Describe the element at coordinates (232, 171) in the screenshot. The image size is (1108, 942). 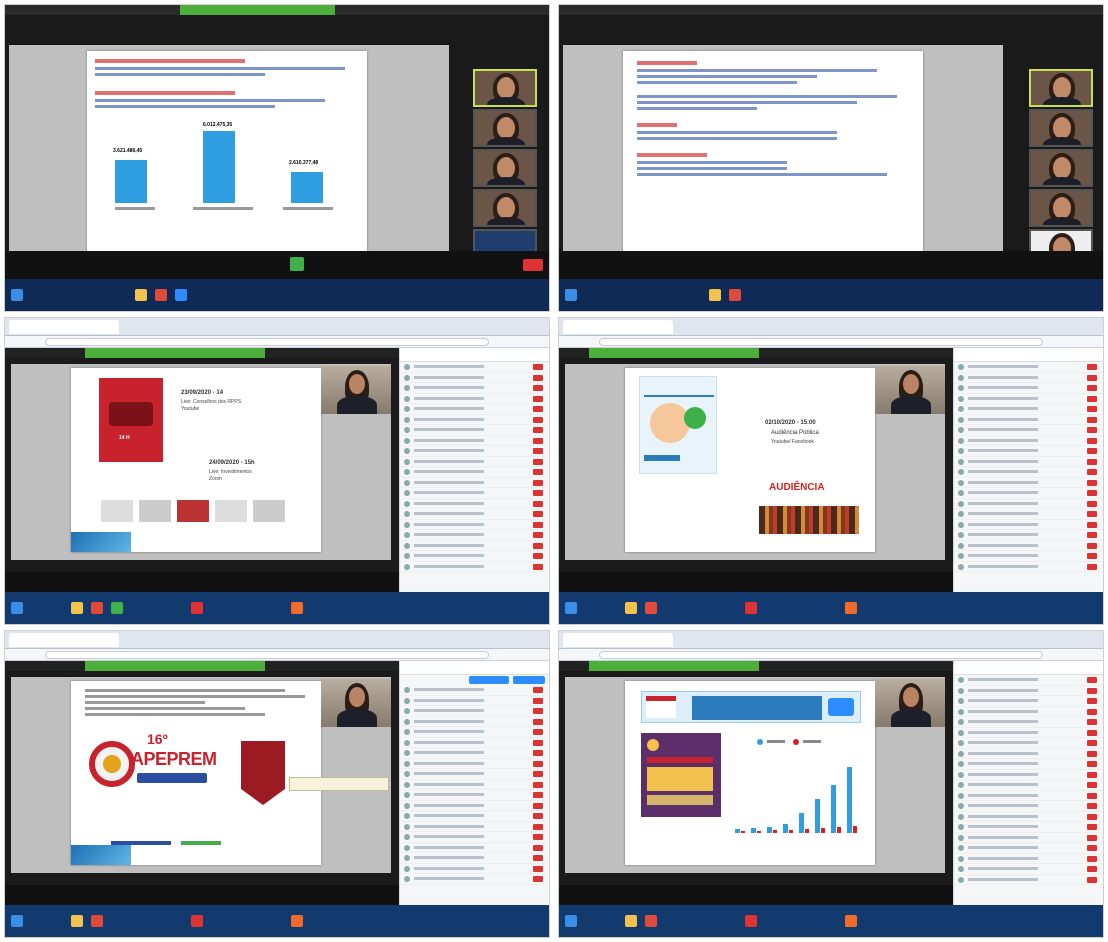
I see `bar-chart: 3.621.486,45 6.012.475,35 2.610.377,48` at that location.